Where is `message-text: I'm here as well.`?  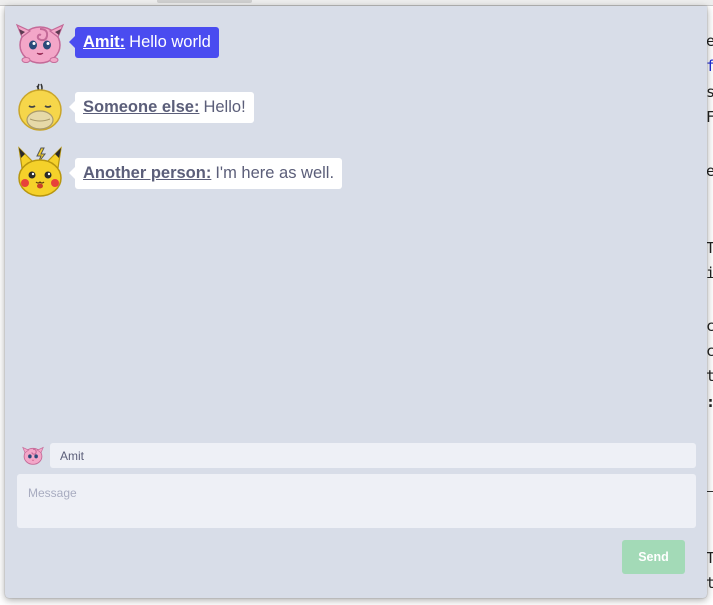
message-text: I'm here as well. is located at coordinates (275, 172).